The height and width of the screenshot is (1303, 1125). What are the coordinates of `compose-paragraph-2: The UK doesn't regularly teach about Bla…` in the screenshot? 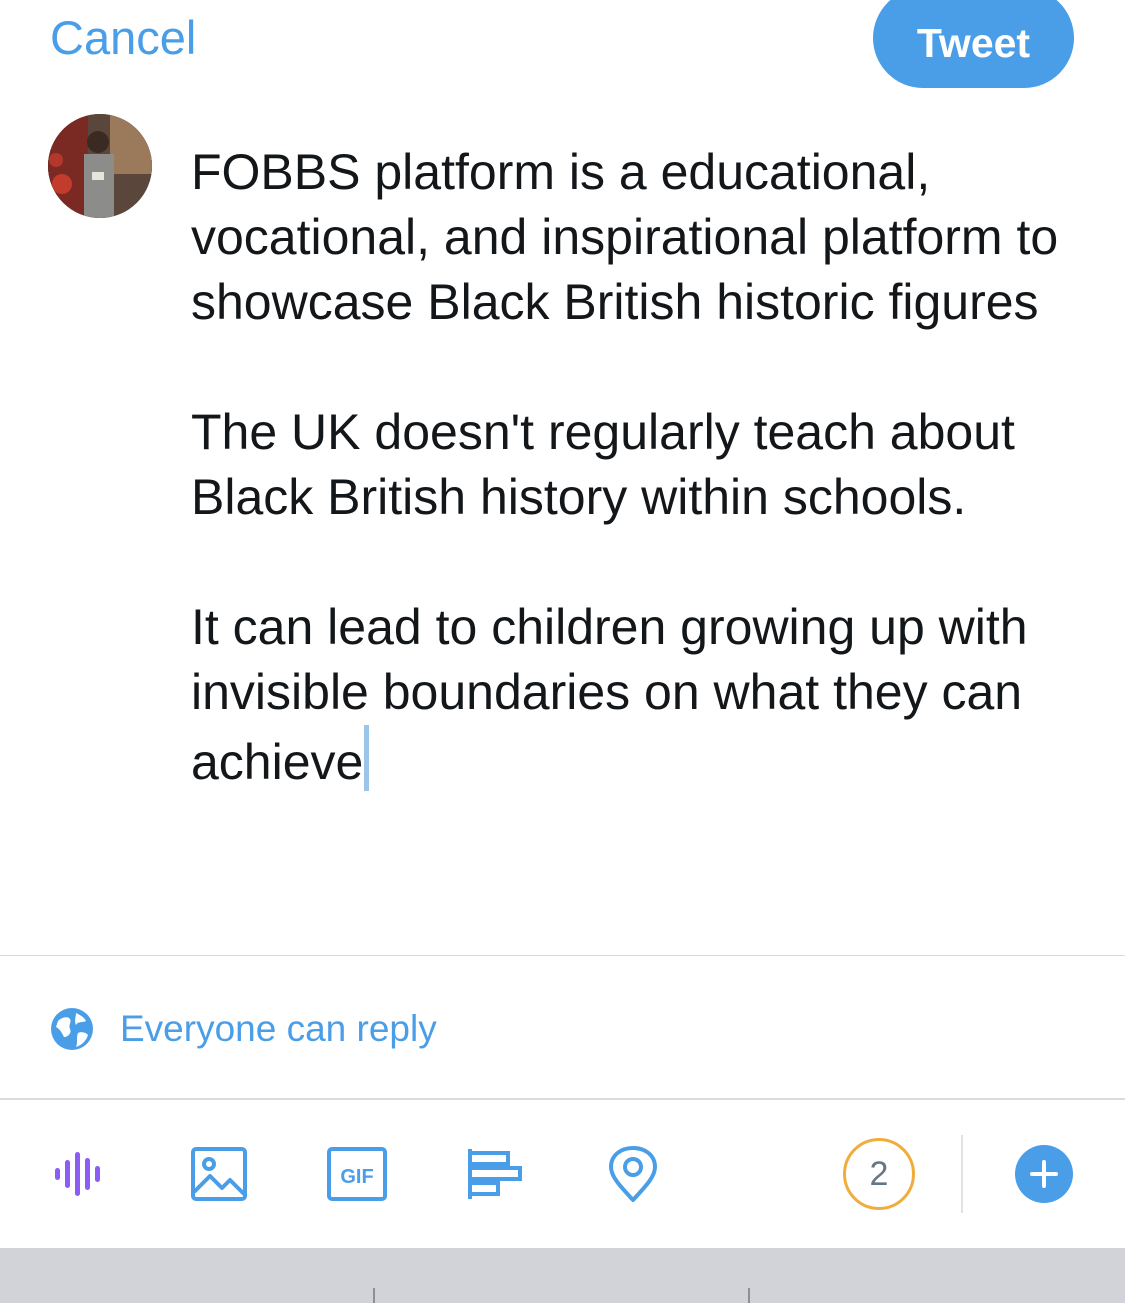 It's located at (603, 464).